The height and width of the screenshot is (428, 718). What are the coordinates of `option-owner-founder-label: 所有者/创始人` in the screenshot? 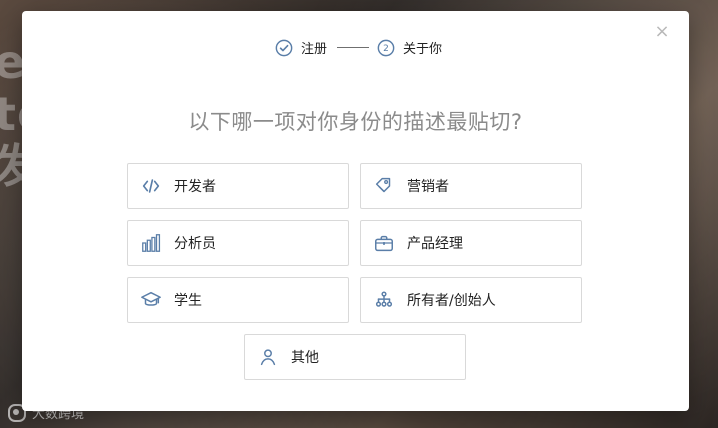 It's located at (451, 301).